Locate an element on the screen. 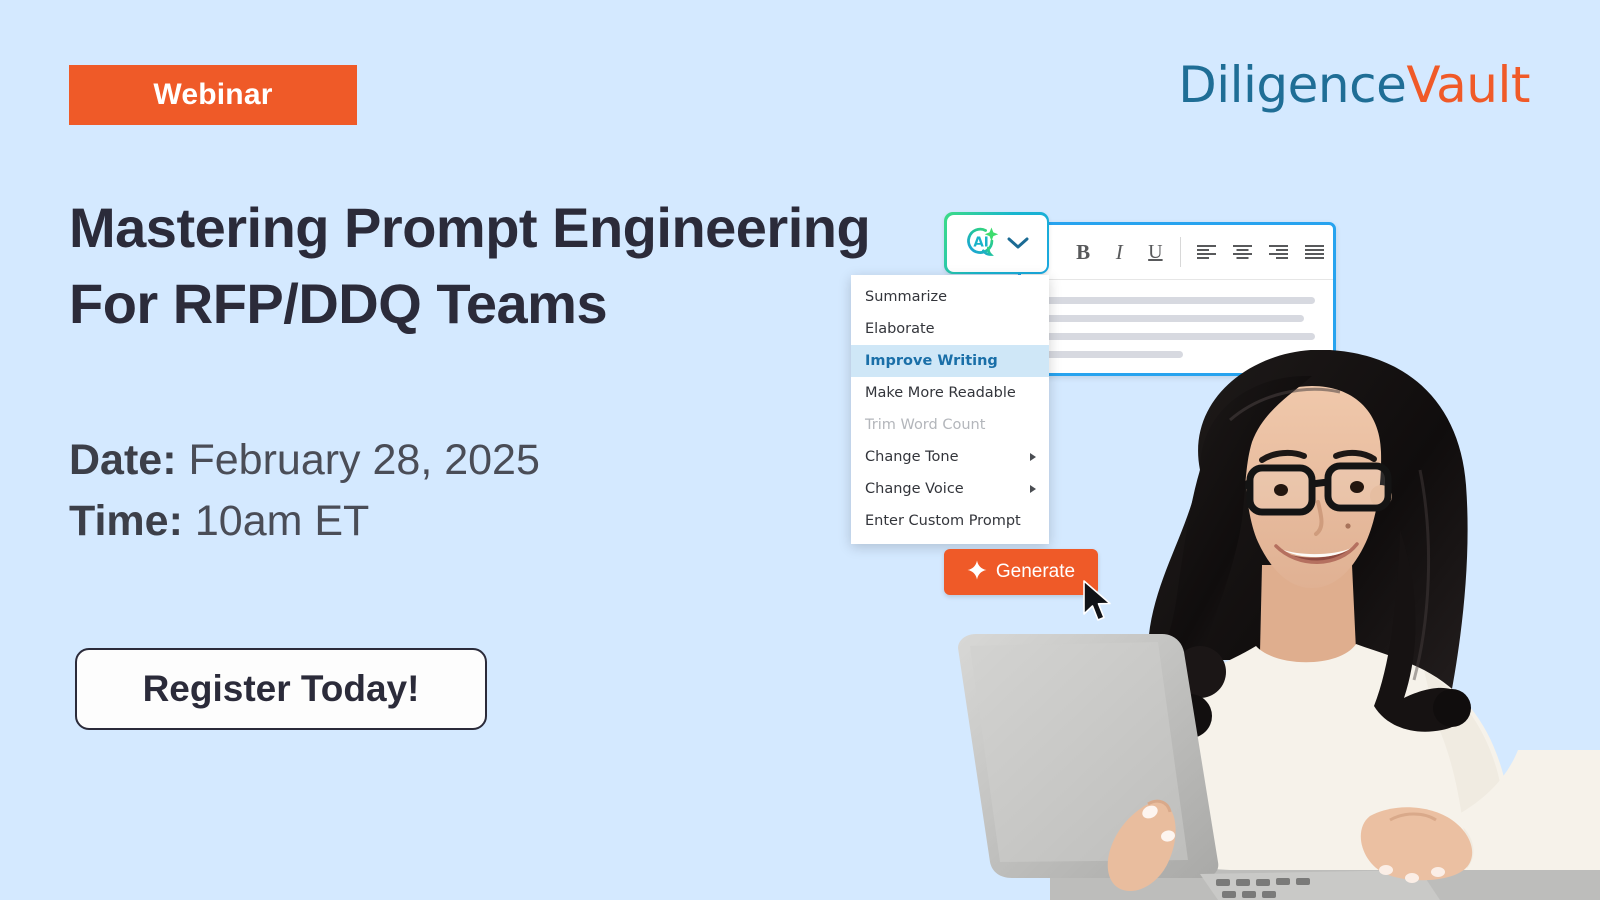  webinar-badge: Webinar is located at coordinates (213, 95).